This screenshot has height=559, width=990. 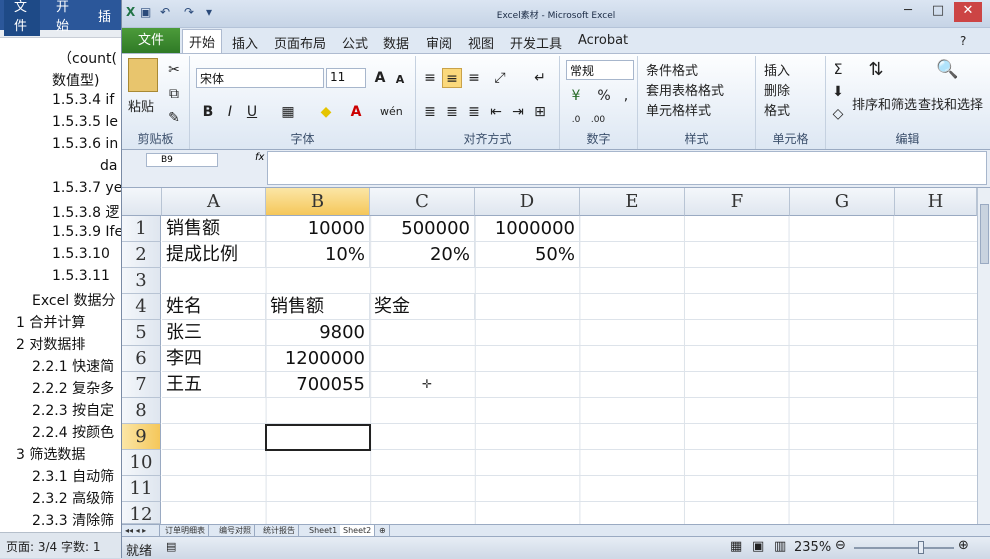 I want to click on tab-data: 数据, so click(x=396, y=42).